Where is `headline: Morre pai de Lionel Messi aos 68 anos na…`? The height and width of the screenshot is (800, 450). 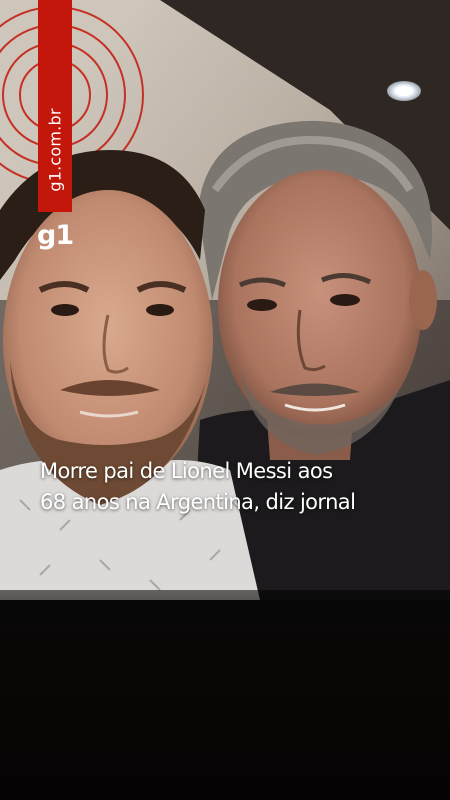 headline: Morre pai de Lionel Messi aos 68 anos na… is located at coordinates (240, 487).